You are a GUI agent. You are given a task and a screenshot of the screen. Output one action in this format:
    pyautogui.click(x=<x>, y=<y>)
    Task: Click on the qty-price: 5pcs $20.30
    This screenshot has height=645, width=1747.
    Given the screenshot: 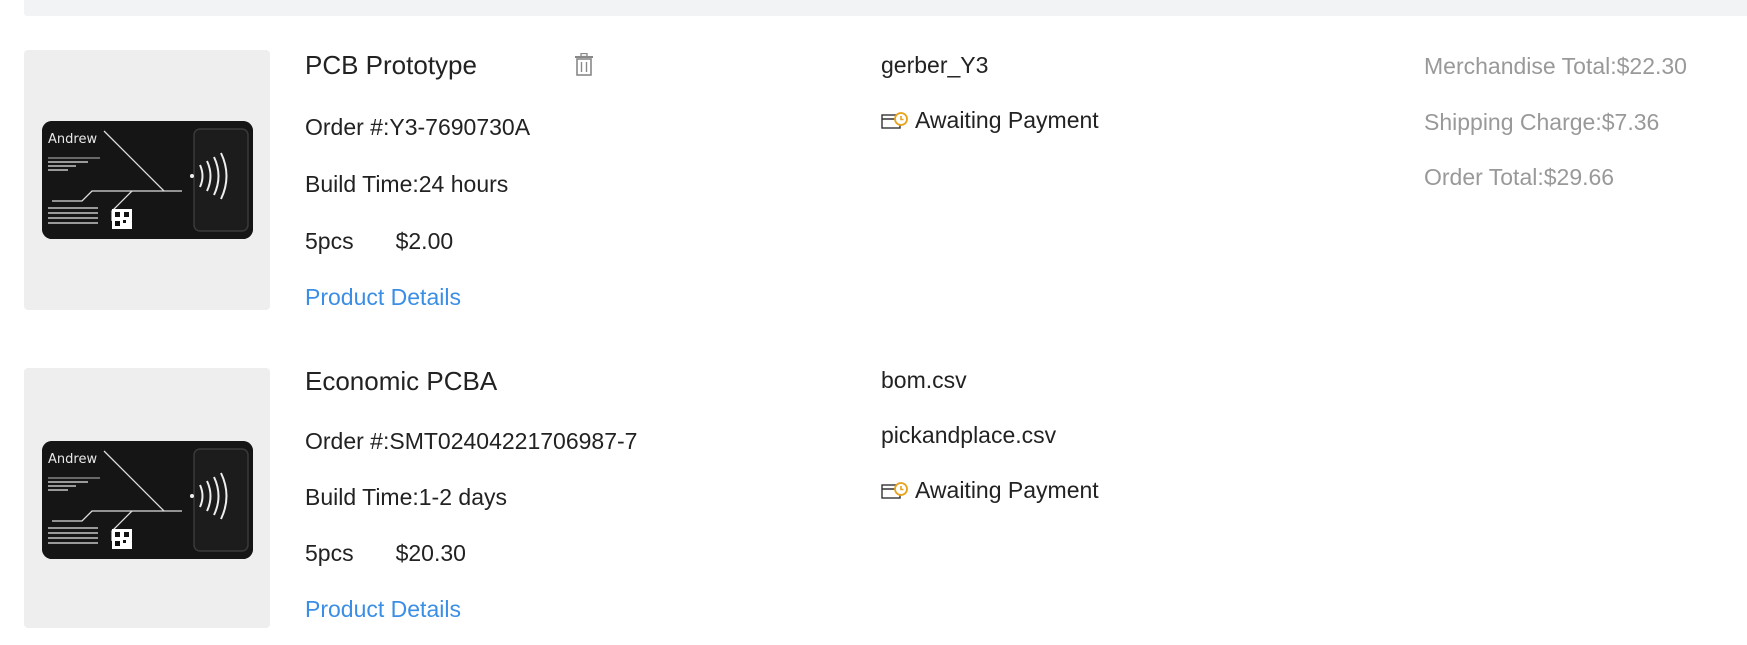 What is the action you would take?
    pyautogui.click(x=385, y=553)
    